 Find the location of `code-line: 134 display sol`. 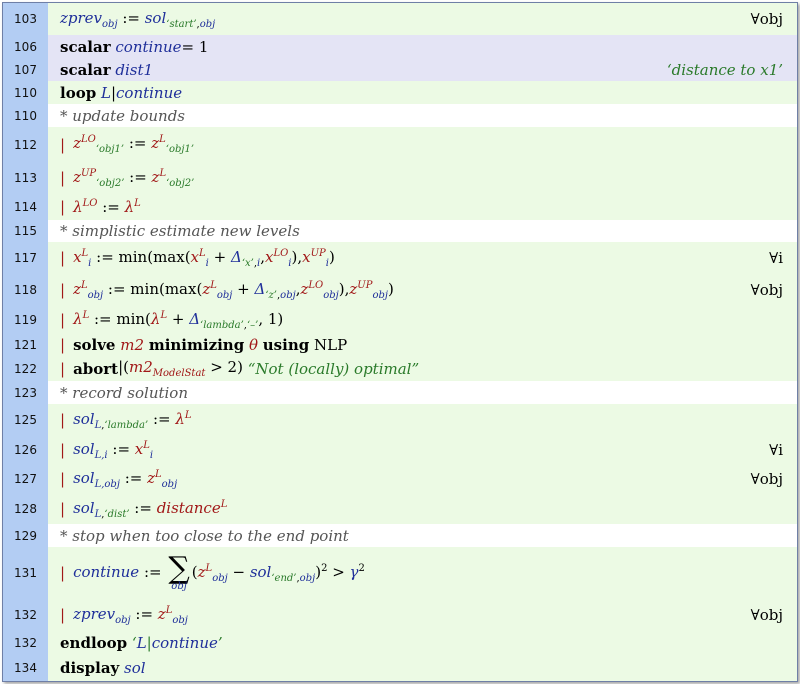

code-line: 134 display sol is located at coordinates (400, 668).